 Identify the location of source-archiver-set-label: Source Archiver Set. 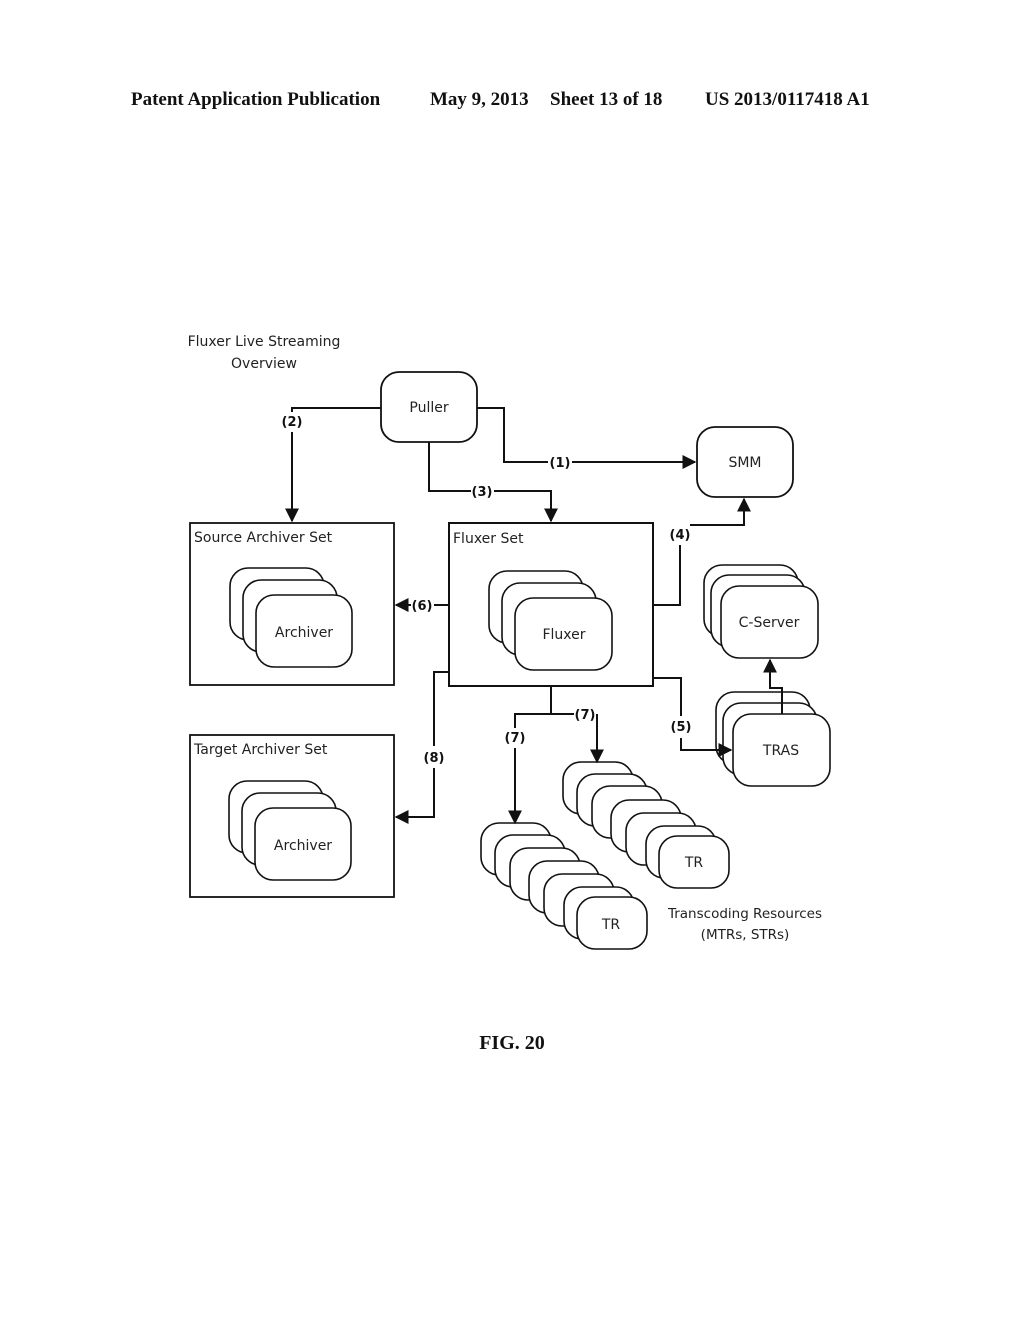
(263, 538).